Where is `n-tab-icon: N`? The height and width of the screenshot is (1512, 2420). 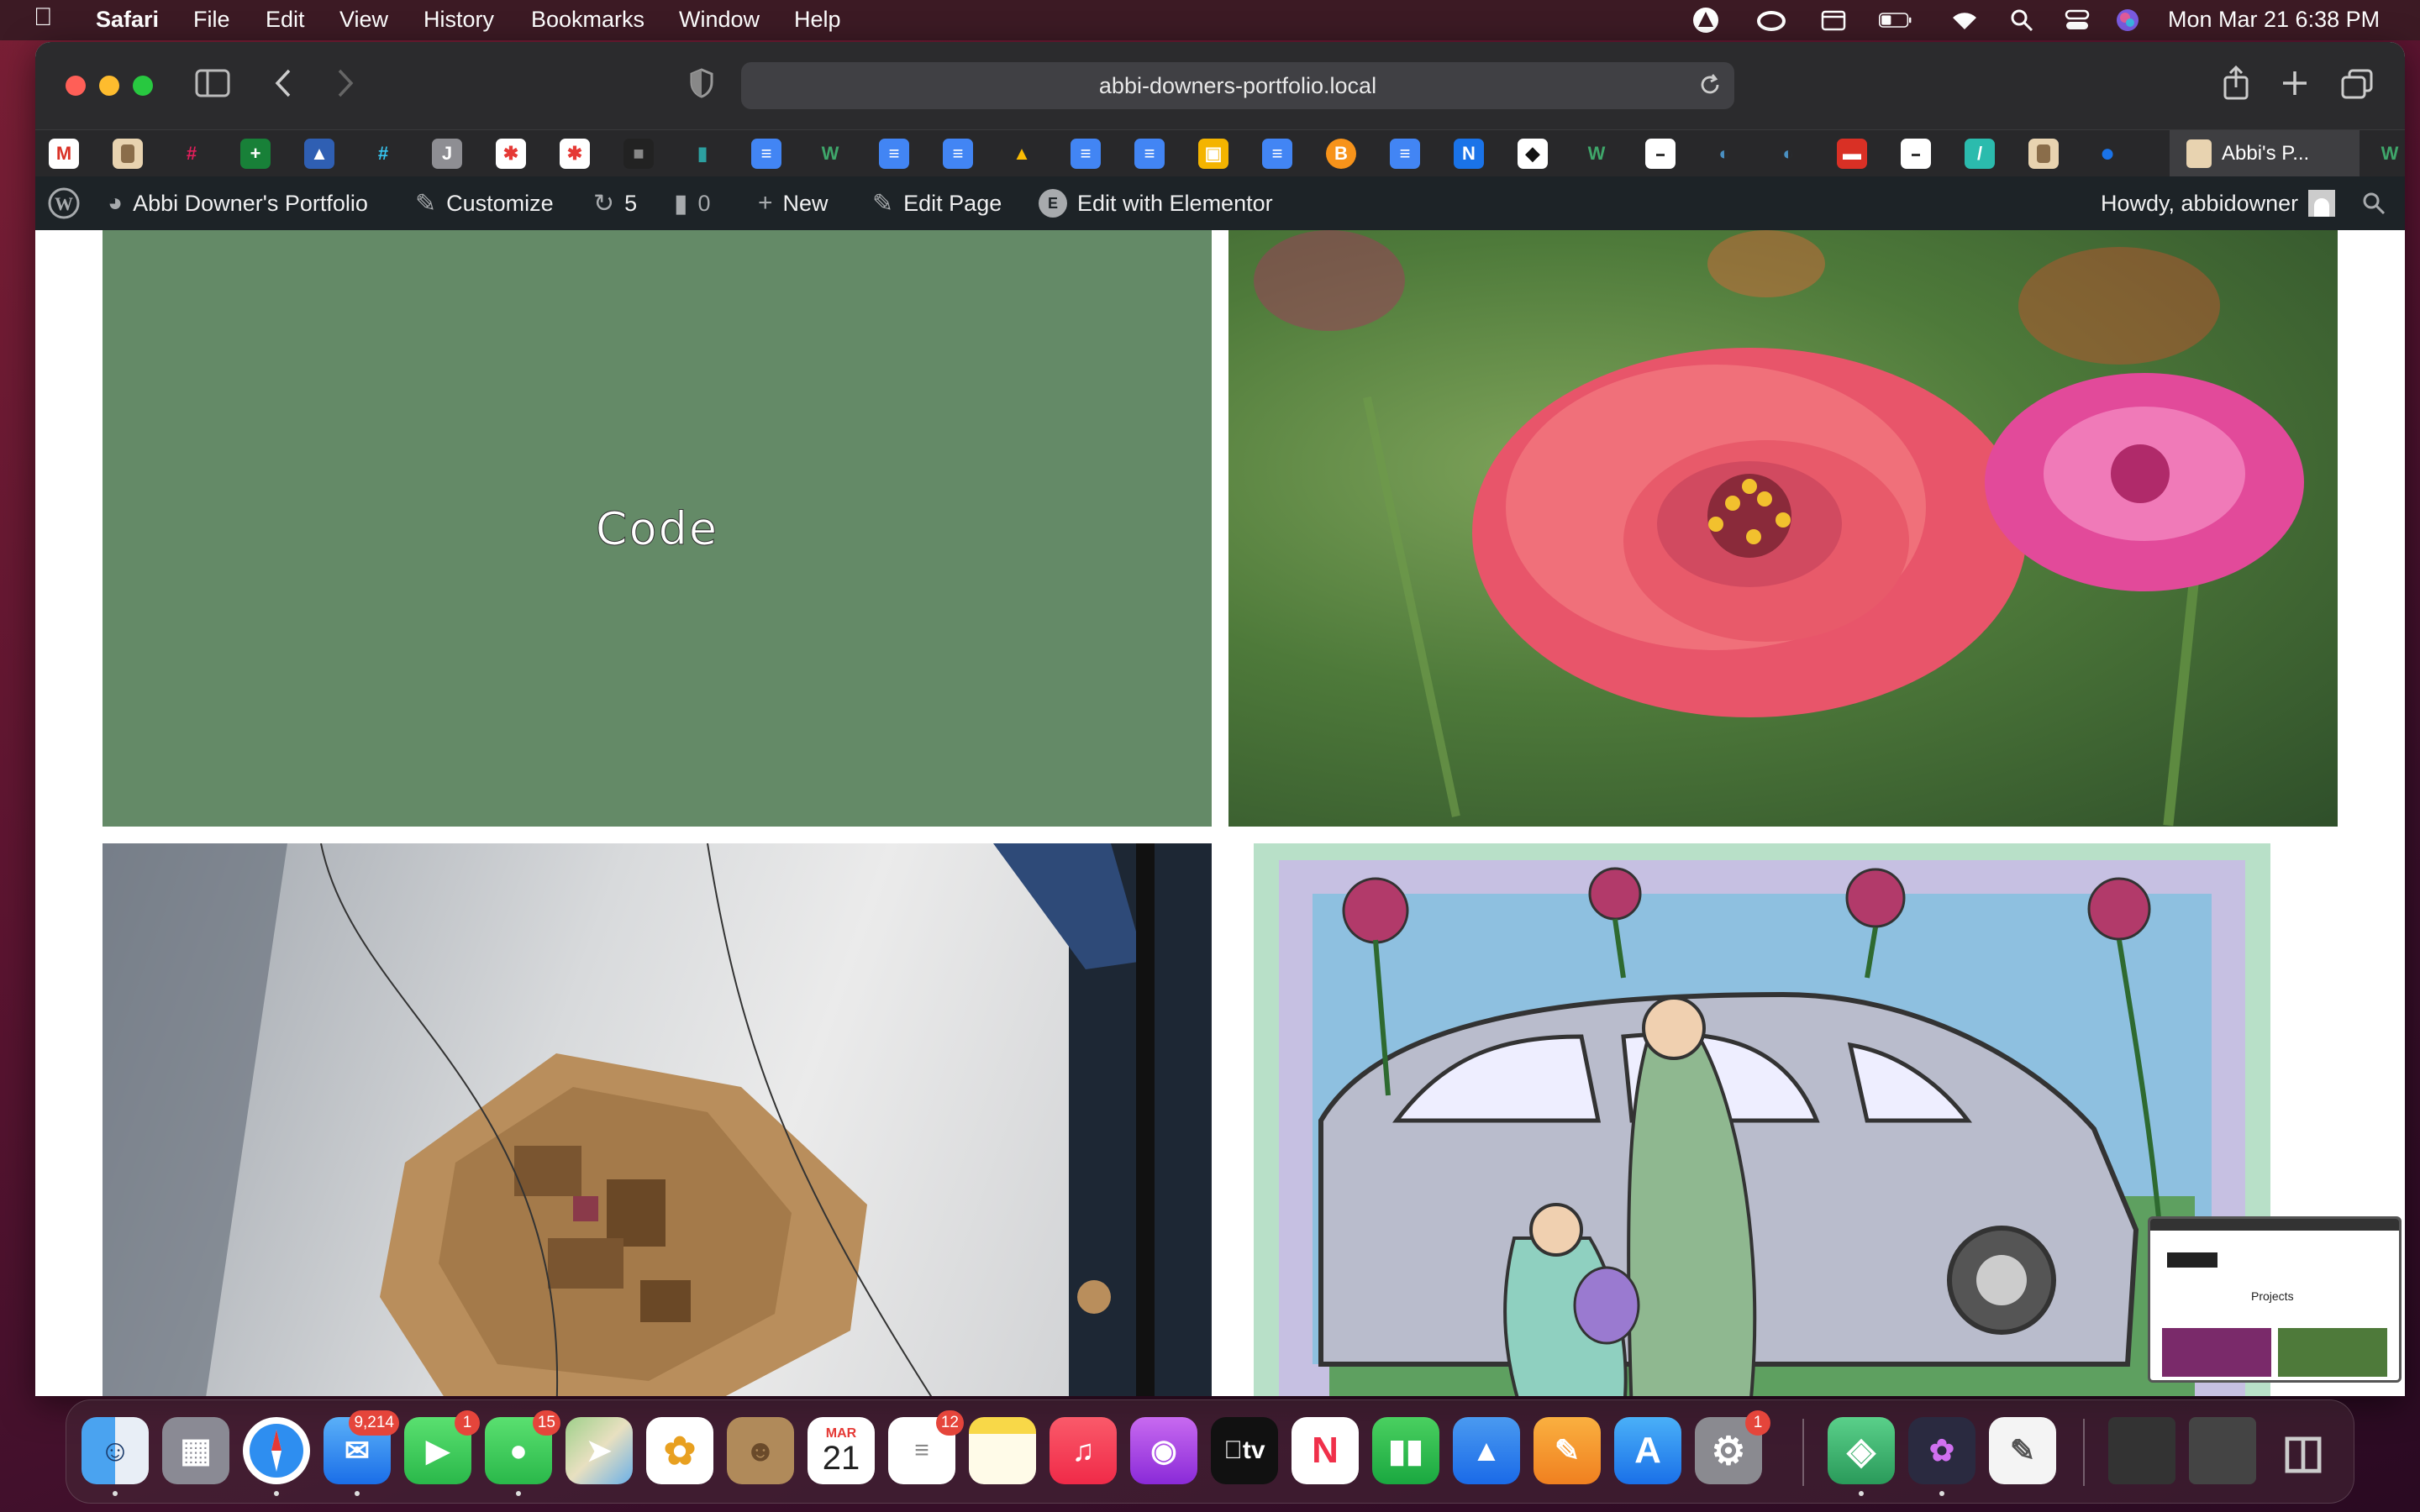 n-tab-icon: N is located at coordinates (1469, 154).